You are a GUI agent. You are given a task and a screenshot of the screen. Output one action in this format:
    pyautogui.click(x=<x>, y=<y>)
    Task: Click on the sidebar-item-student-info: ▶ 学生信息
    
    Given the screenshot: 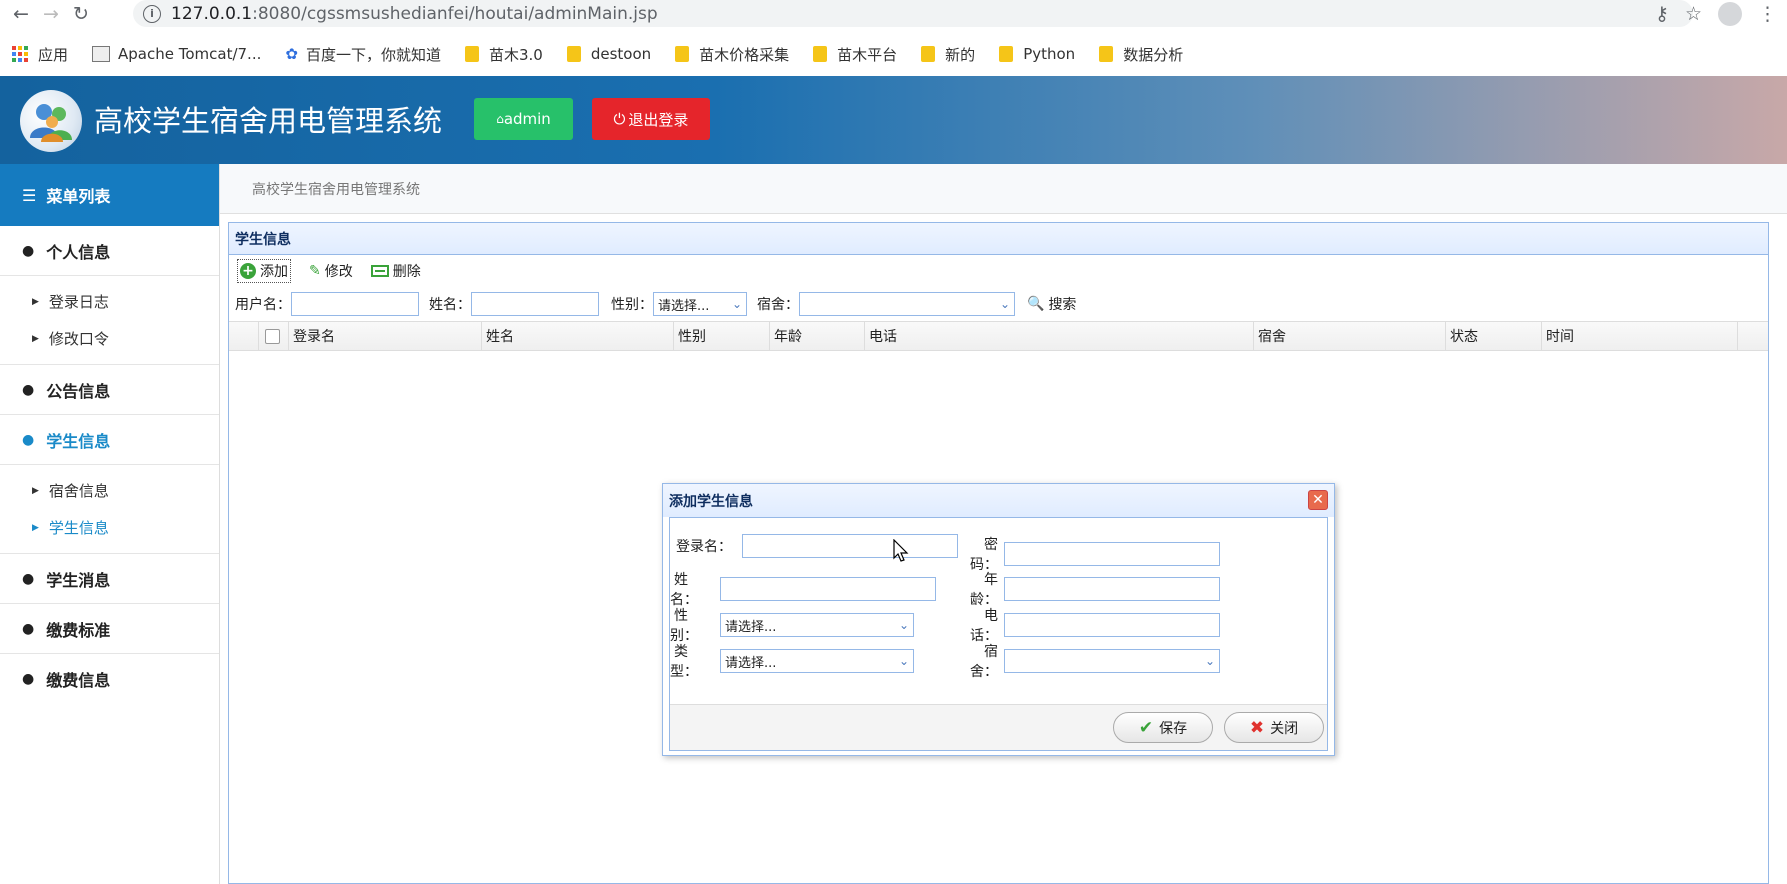 What is the action you would take?
    pyautogui.click(x=109, y=527)
    